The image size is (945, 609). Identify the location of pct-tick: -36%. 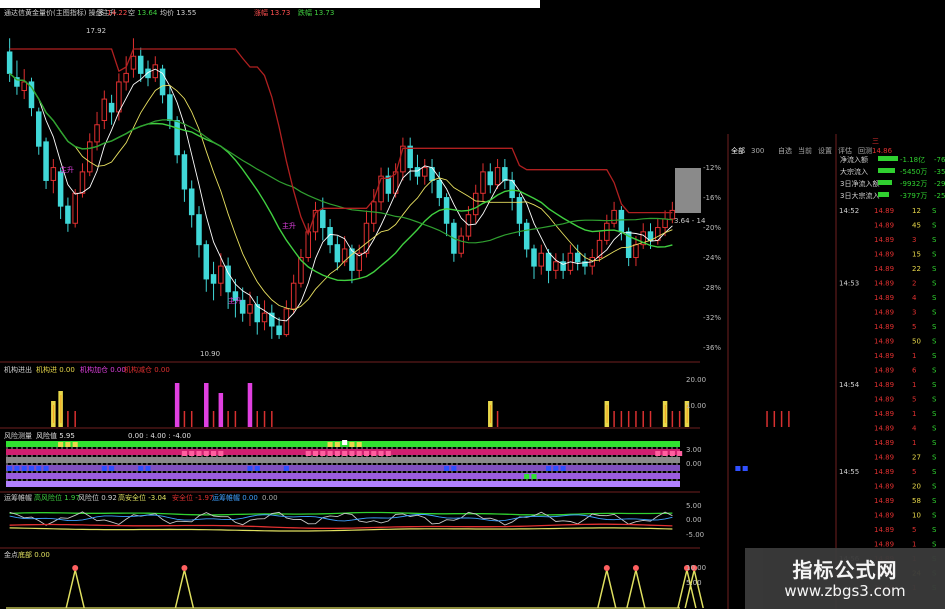
(712, 348).